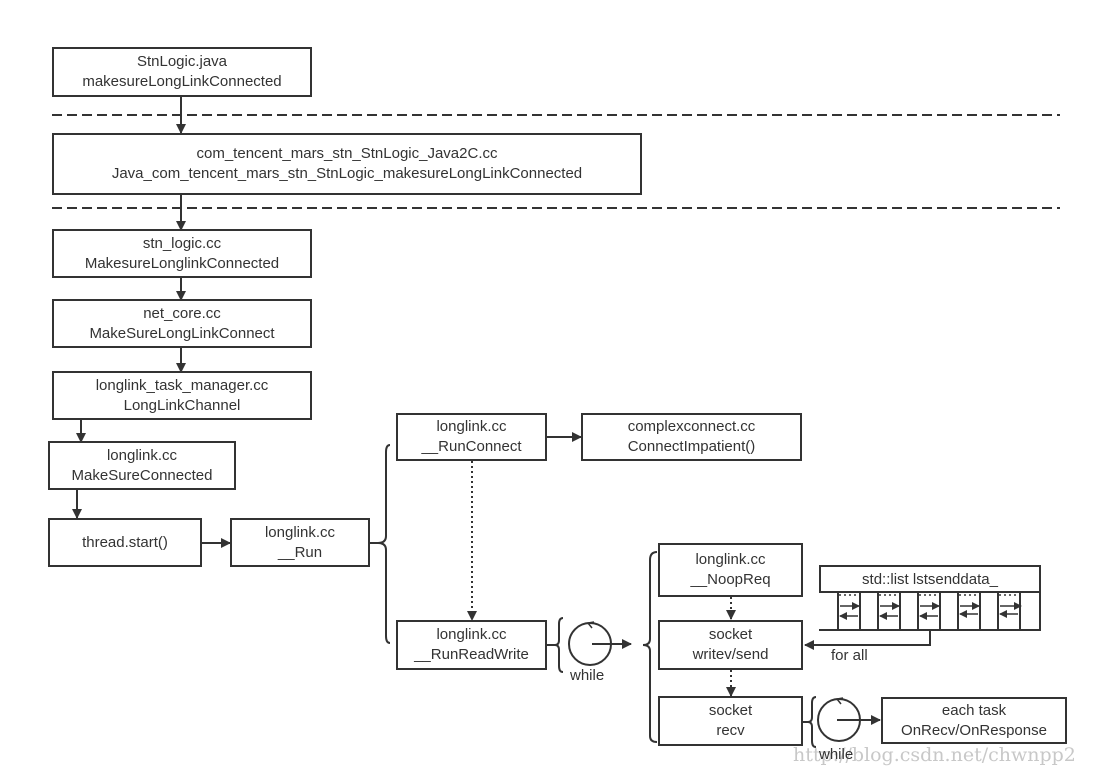  Describe the element at coordinates (974, 720) in the screenshot. I see `node-each-task: each task OnRecv/OnResponse` at that location.